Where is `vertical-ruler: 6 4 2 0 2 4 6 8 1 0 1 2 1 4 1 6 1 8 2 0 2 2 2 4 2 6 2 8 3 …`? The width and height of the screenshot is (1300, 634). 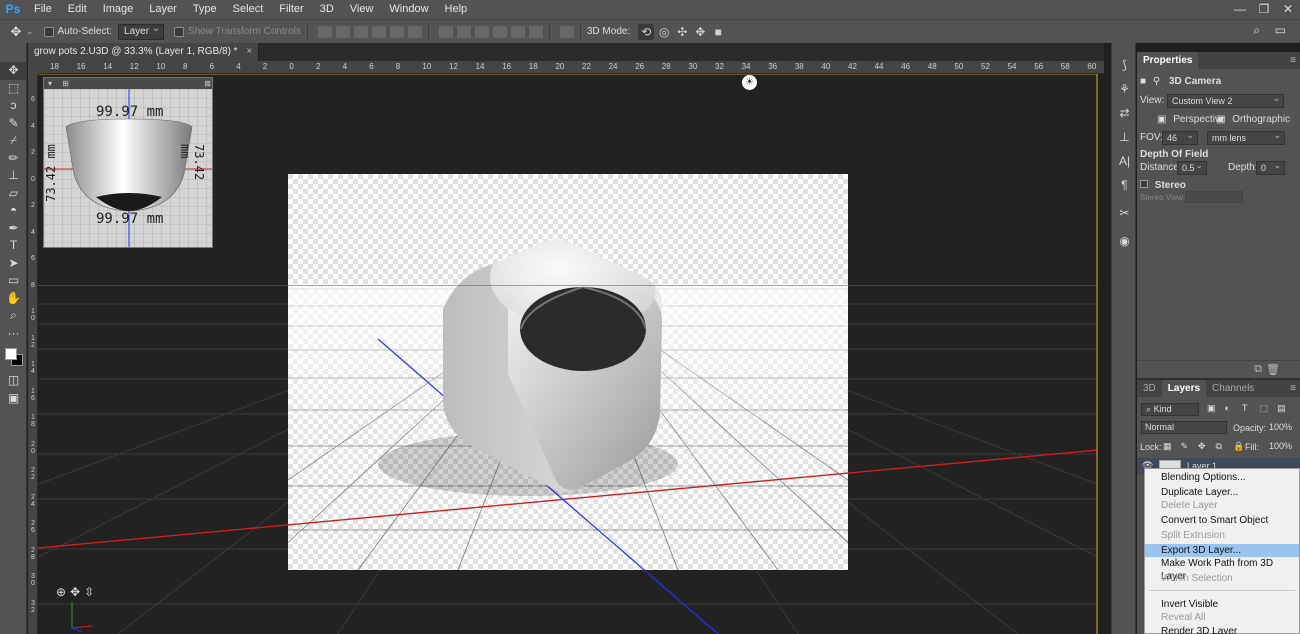 vertical-ruler: 6 4 2 0 2 4 6 8 1 0 1 2 1 4 1 6 1 8 2 0 2 2 2 4 2 6 2 8 3 … is located at coordinates (33, 354).